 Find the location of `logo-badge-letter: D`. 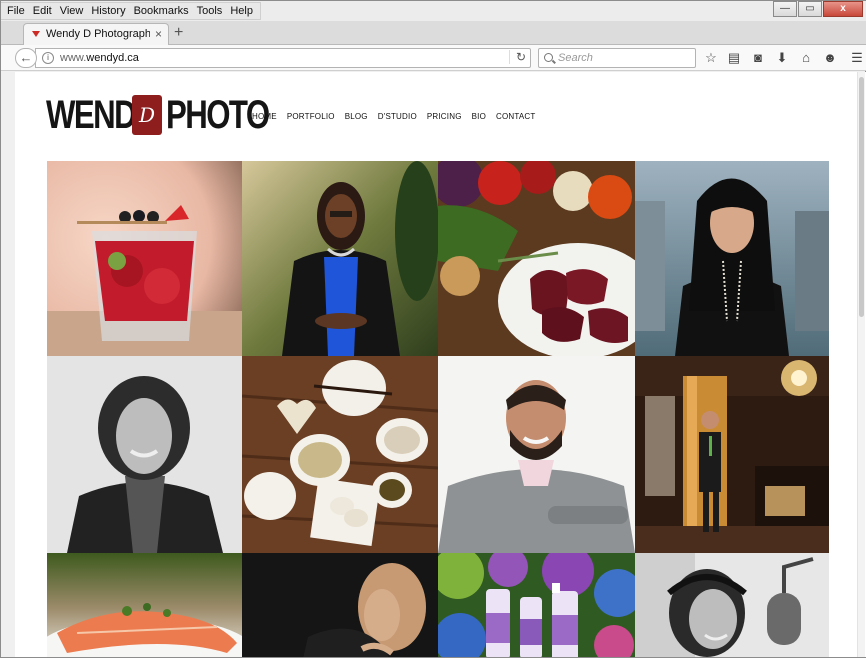

logo-badge-letter: D is located at coordinates (147, 115).